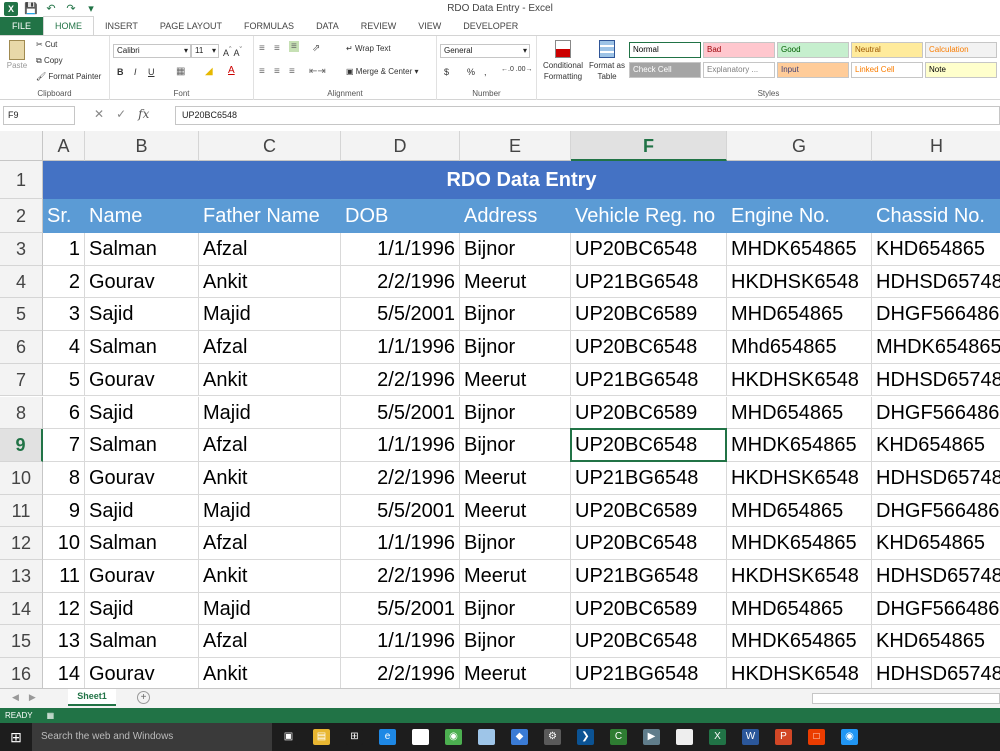 The height and width of the screenshot is (751, 1000). What do you see at coordinates (262, 71) in the screenshot?
I see `align-left-icon: ≡` at bounding box center [262, 71].